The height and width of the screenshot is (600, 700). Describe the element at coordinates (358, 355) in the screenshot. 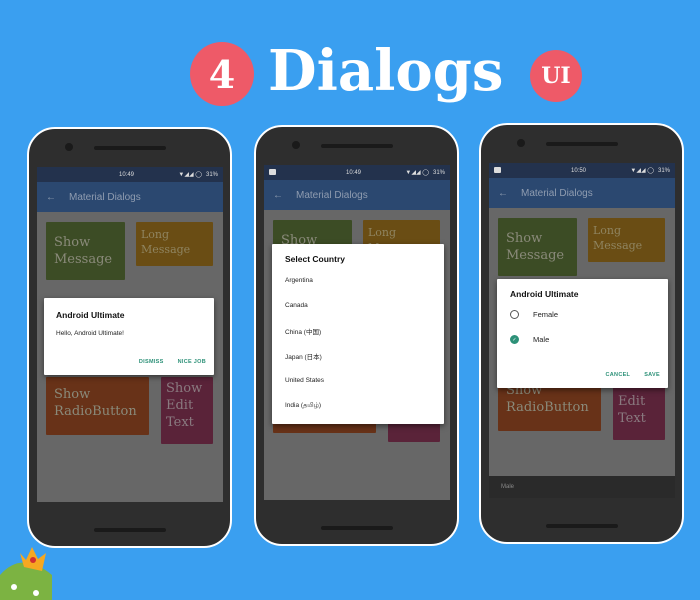

I see `country-item: Japan (日本)` at that location.